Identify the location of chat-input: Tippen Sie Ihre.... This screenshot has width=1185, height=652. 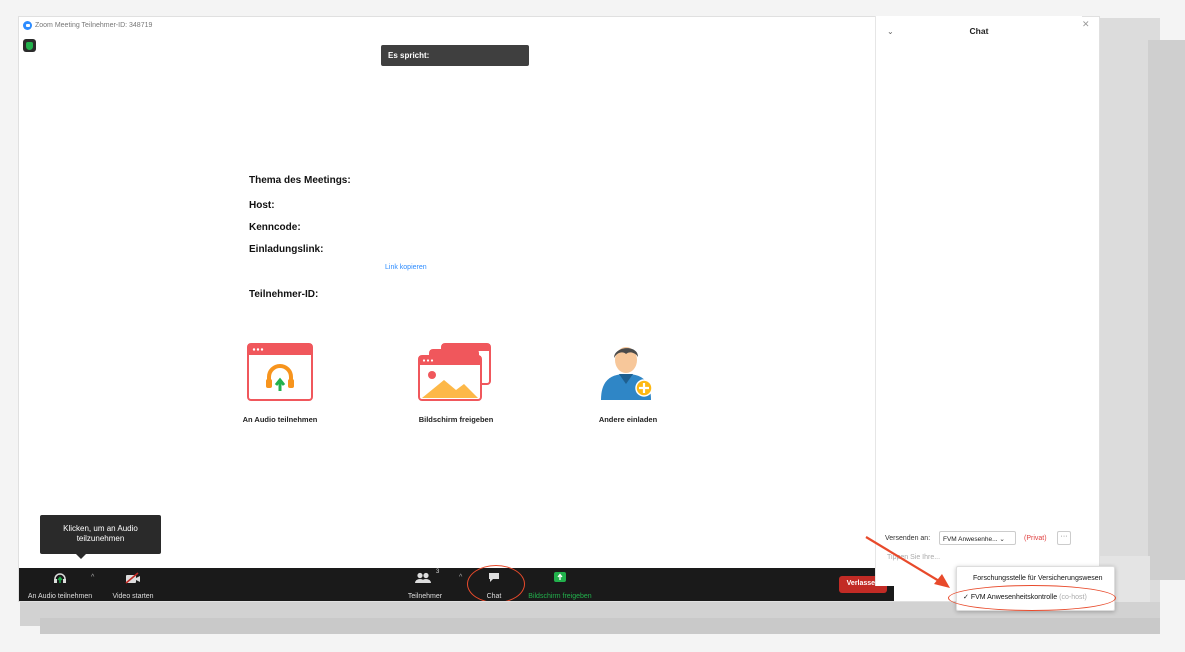
(913, 557).